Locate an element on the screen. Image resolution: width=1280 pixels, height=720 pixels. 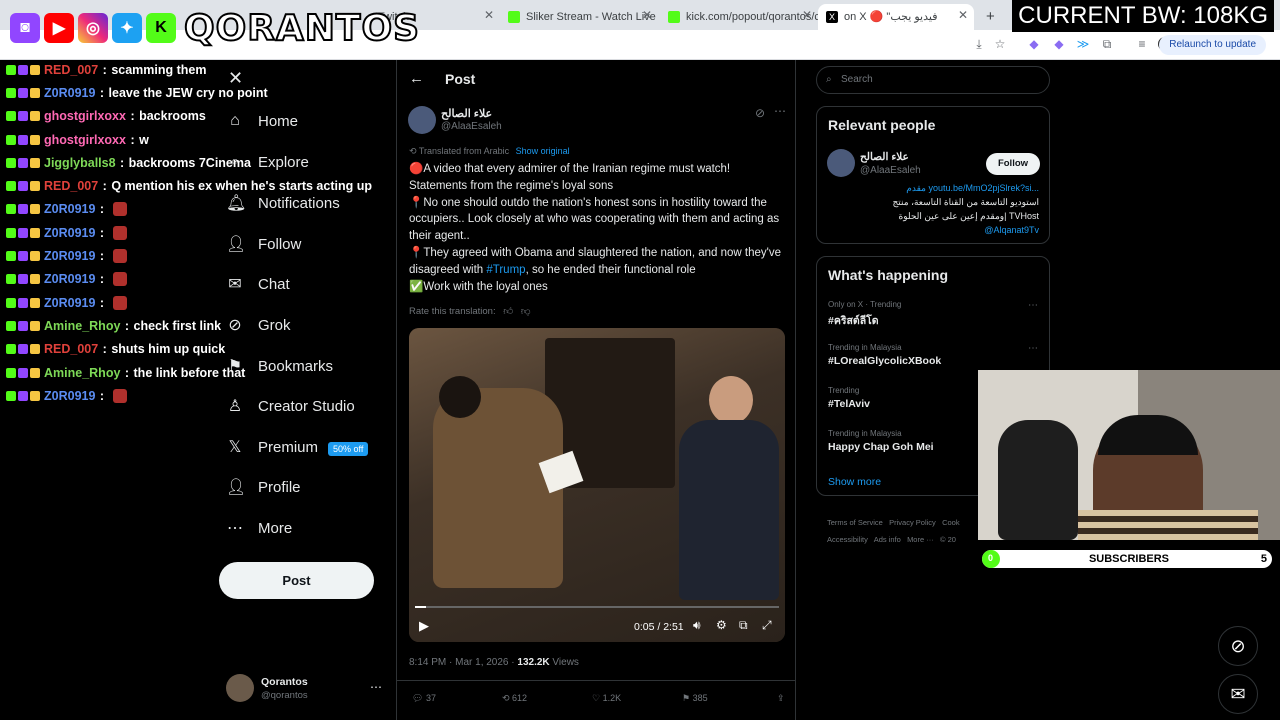
person-name: علاء الصالح is located at coordinates (884, 157).